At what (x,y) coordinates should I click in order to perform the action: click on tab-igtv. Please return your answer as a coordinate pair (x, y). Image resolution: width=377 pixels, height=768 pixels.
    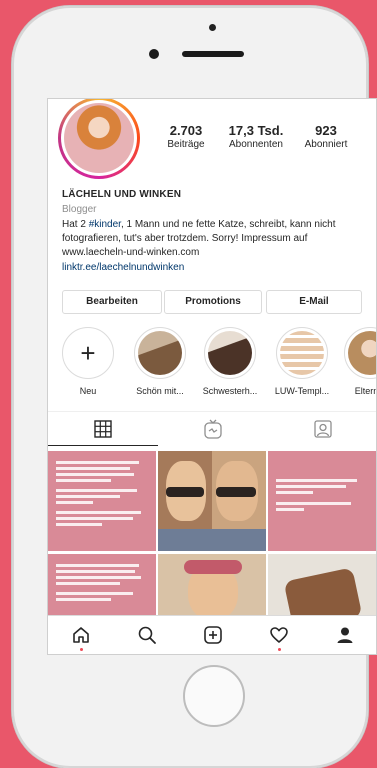
    Looking at the image, I should click on (213, 429).